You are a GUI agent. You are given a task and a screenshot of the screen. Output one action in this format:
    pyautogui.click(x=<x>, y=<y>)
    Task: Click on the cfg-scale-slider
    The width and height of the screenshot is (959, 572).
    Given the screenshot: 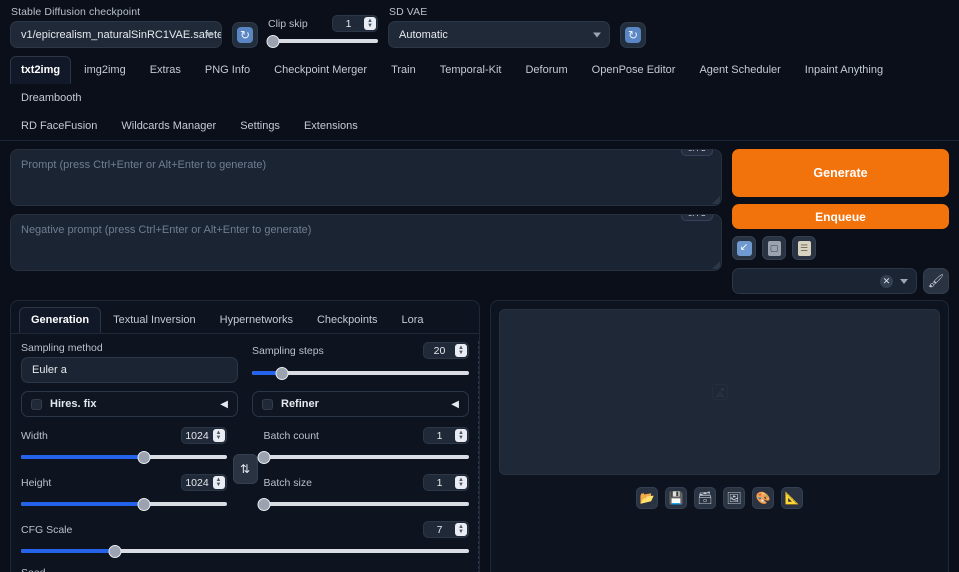 What is the action you would take?
    pyautogui.click(x=245, y=551)
    